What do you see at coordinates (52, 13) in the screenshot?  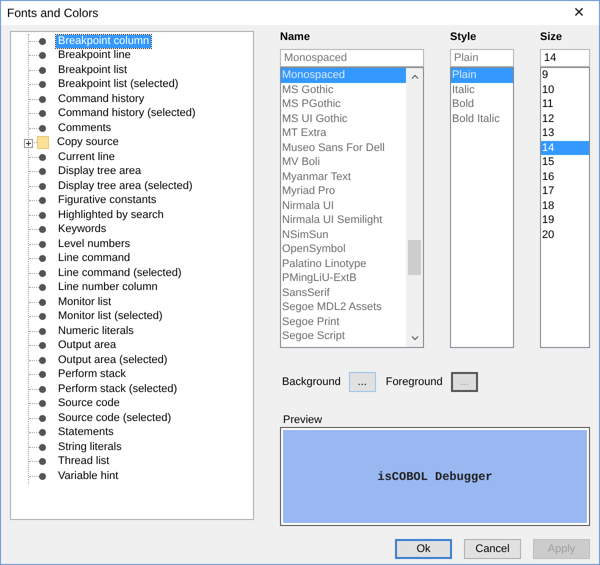 I see `window-title: Fonts and Colors` at bounding box center [52, 13].